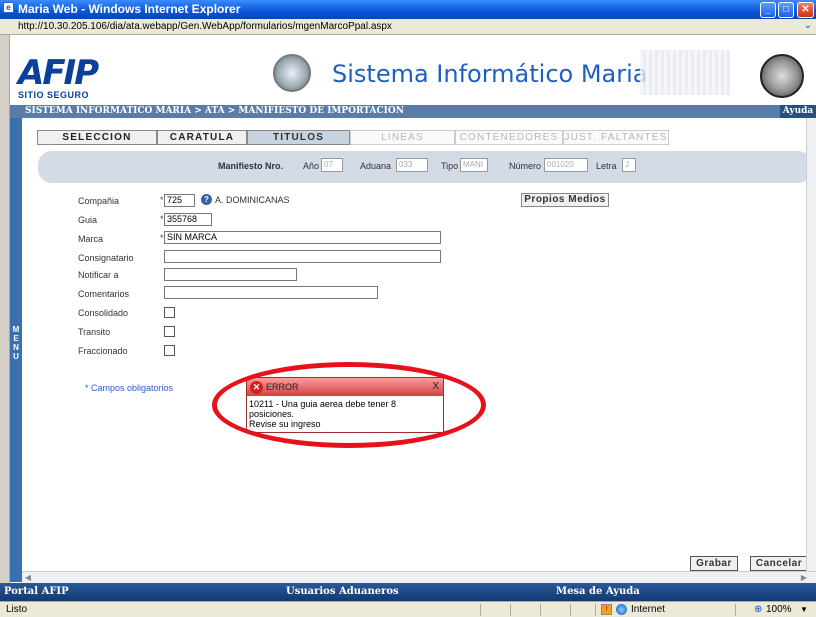 Image resolution: width=816 pixels, height=617 pixels. Describe the element at coordinates (412, 165) in the screenshot. I see `aduana-field: 033` at that location.